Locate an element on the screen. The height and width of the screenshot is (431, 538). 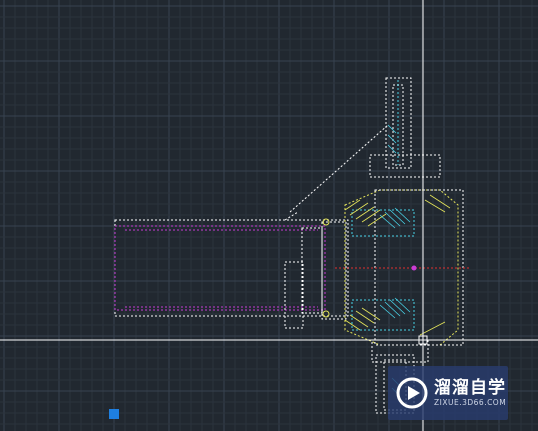
watermark-url: ZIXUE.3D66.COM is located at coordinates (470, 402).